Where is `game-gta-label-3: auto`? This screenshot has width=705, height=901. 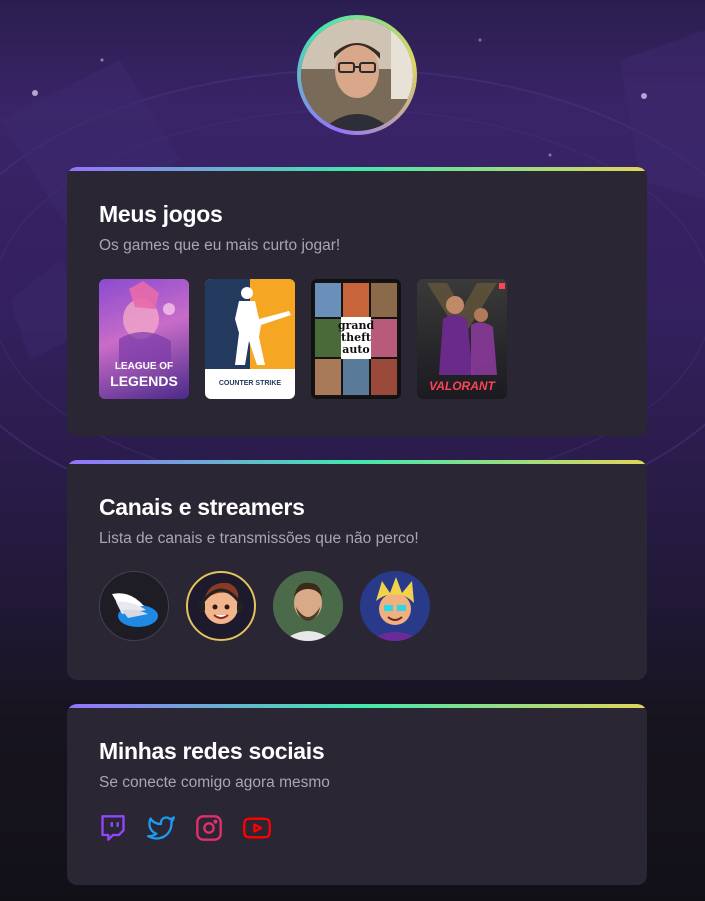 game-gta-label-3: auto is located at coordinates (356, 349).